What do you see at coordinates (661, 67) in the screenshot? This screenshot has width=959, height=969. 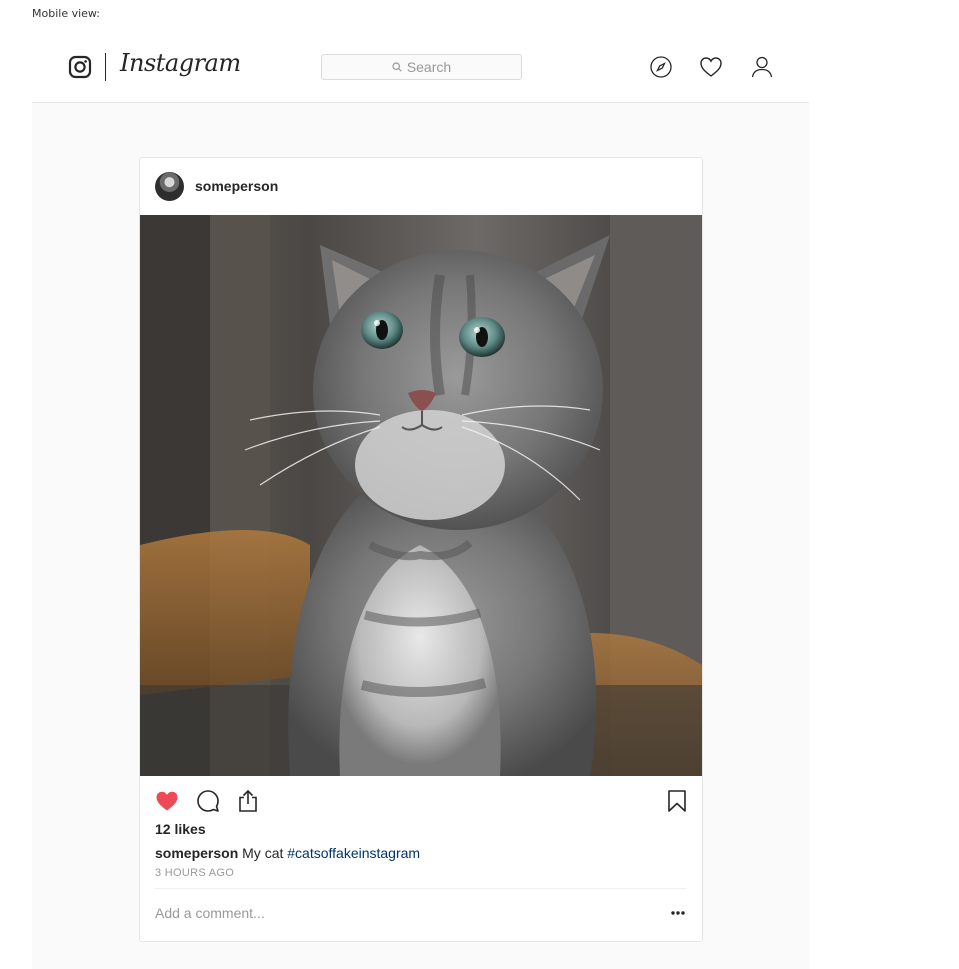 I see `compass-icon` at bounding box center [661, 67].